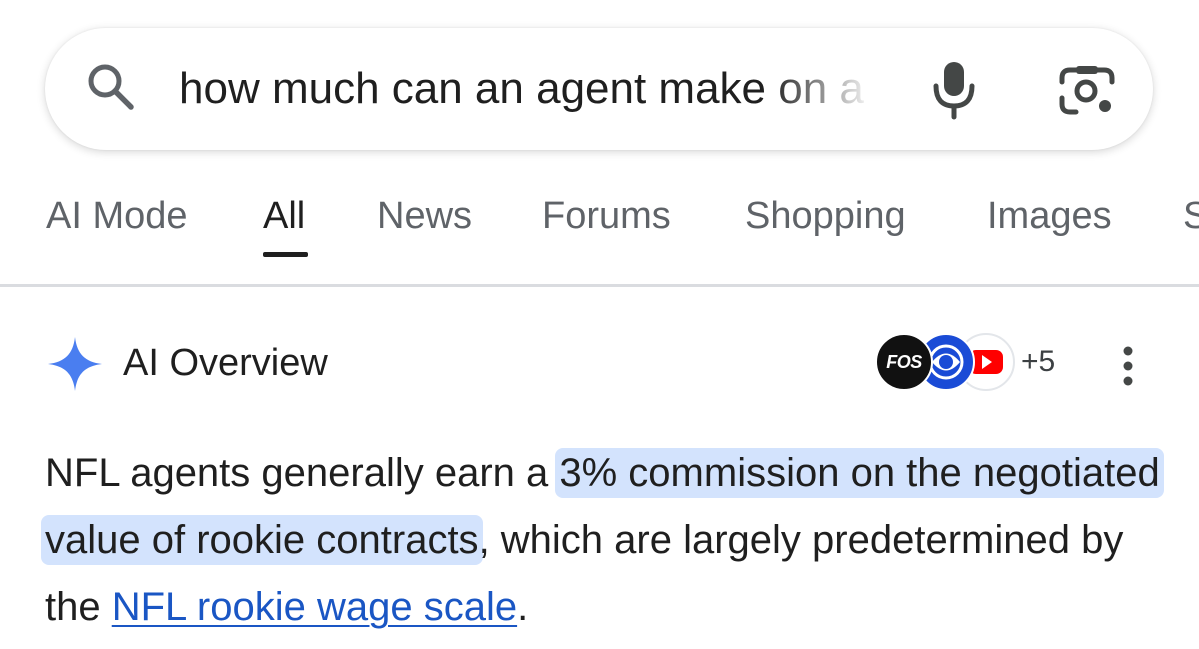 The width and height of the screenshot is (1199, 649). I want to click on search-input: how much can an agent make on a, so click(529, 89).